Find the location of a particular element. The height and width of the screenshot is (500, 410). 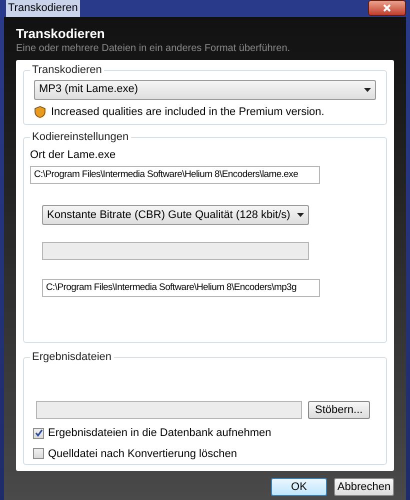

dialog-button: OK is located at coordinates (299, 487).